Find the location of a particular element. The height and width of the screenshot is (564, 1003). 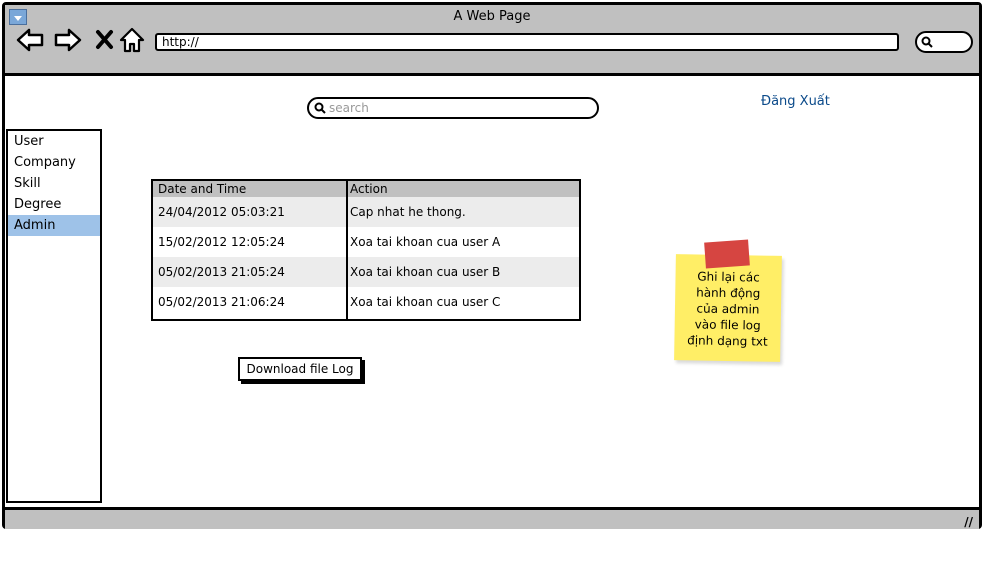

column-header-datetime: Date and Time is located at coordinates (202, 189).